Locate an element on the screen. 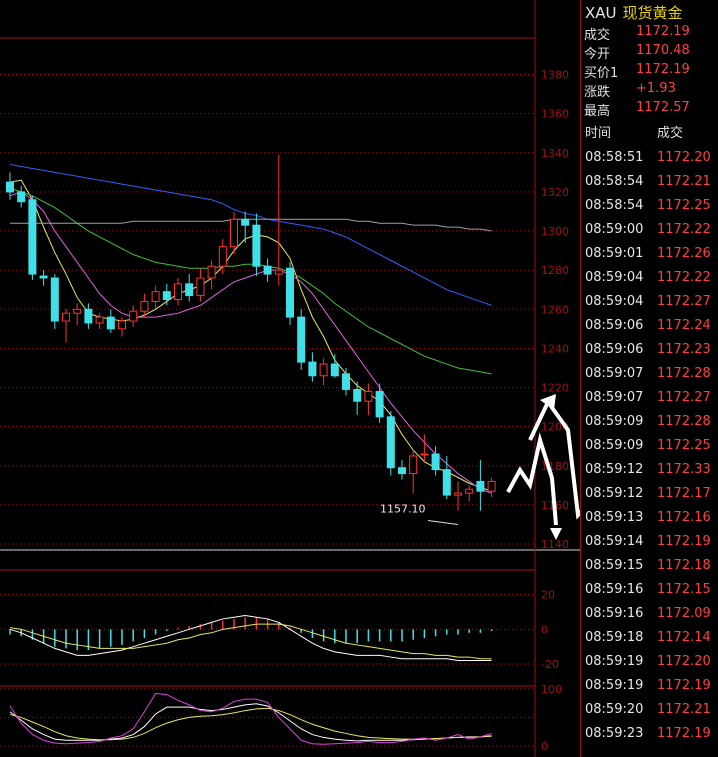  ma-line-ma120 is located at coordinates (251, 225).